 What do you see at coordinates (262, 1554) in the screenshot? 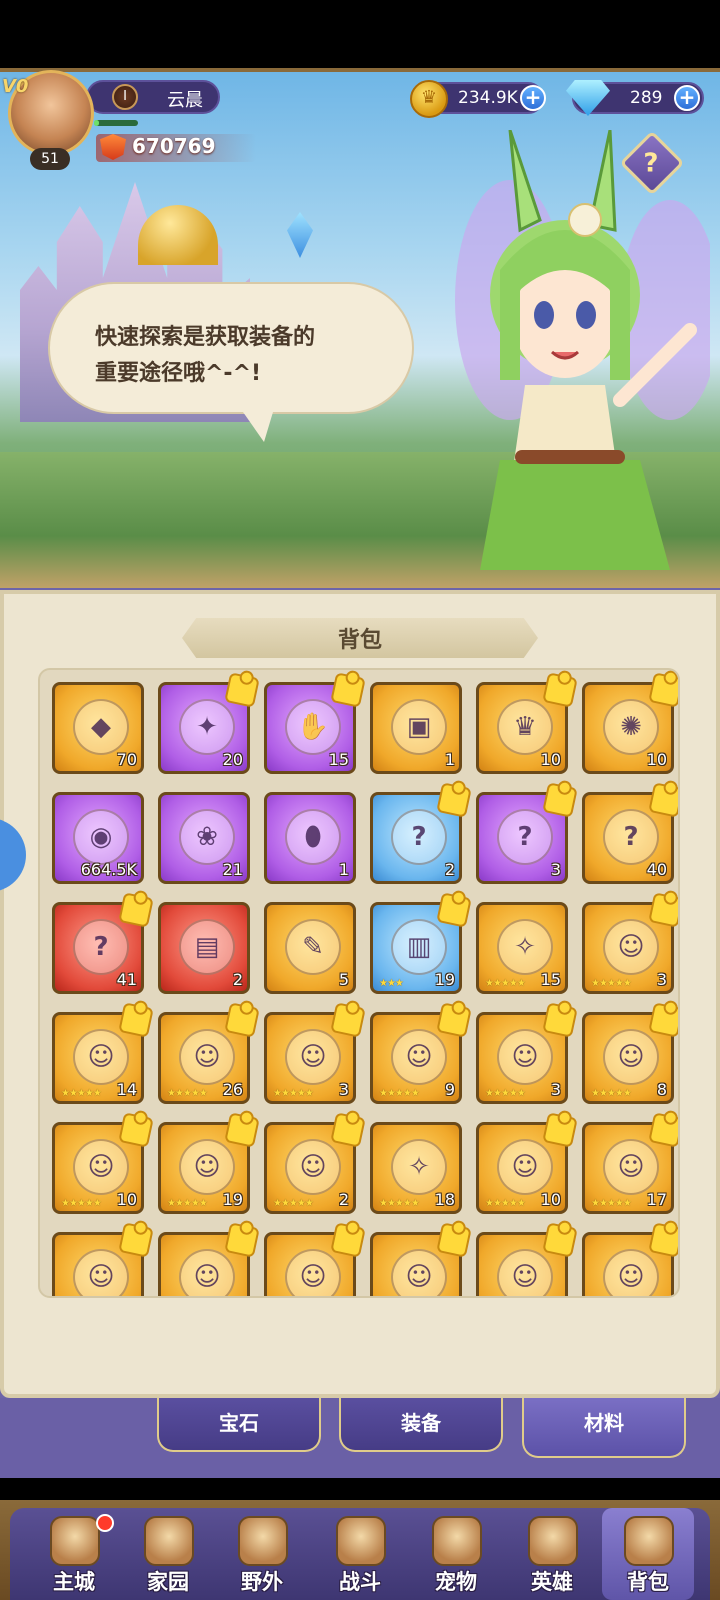
I see `nav-item-wild: 野外` at bounding box center [262, 1554].